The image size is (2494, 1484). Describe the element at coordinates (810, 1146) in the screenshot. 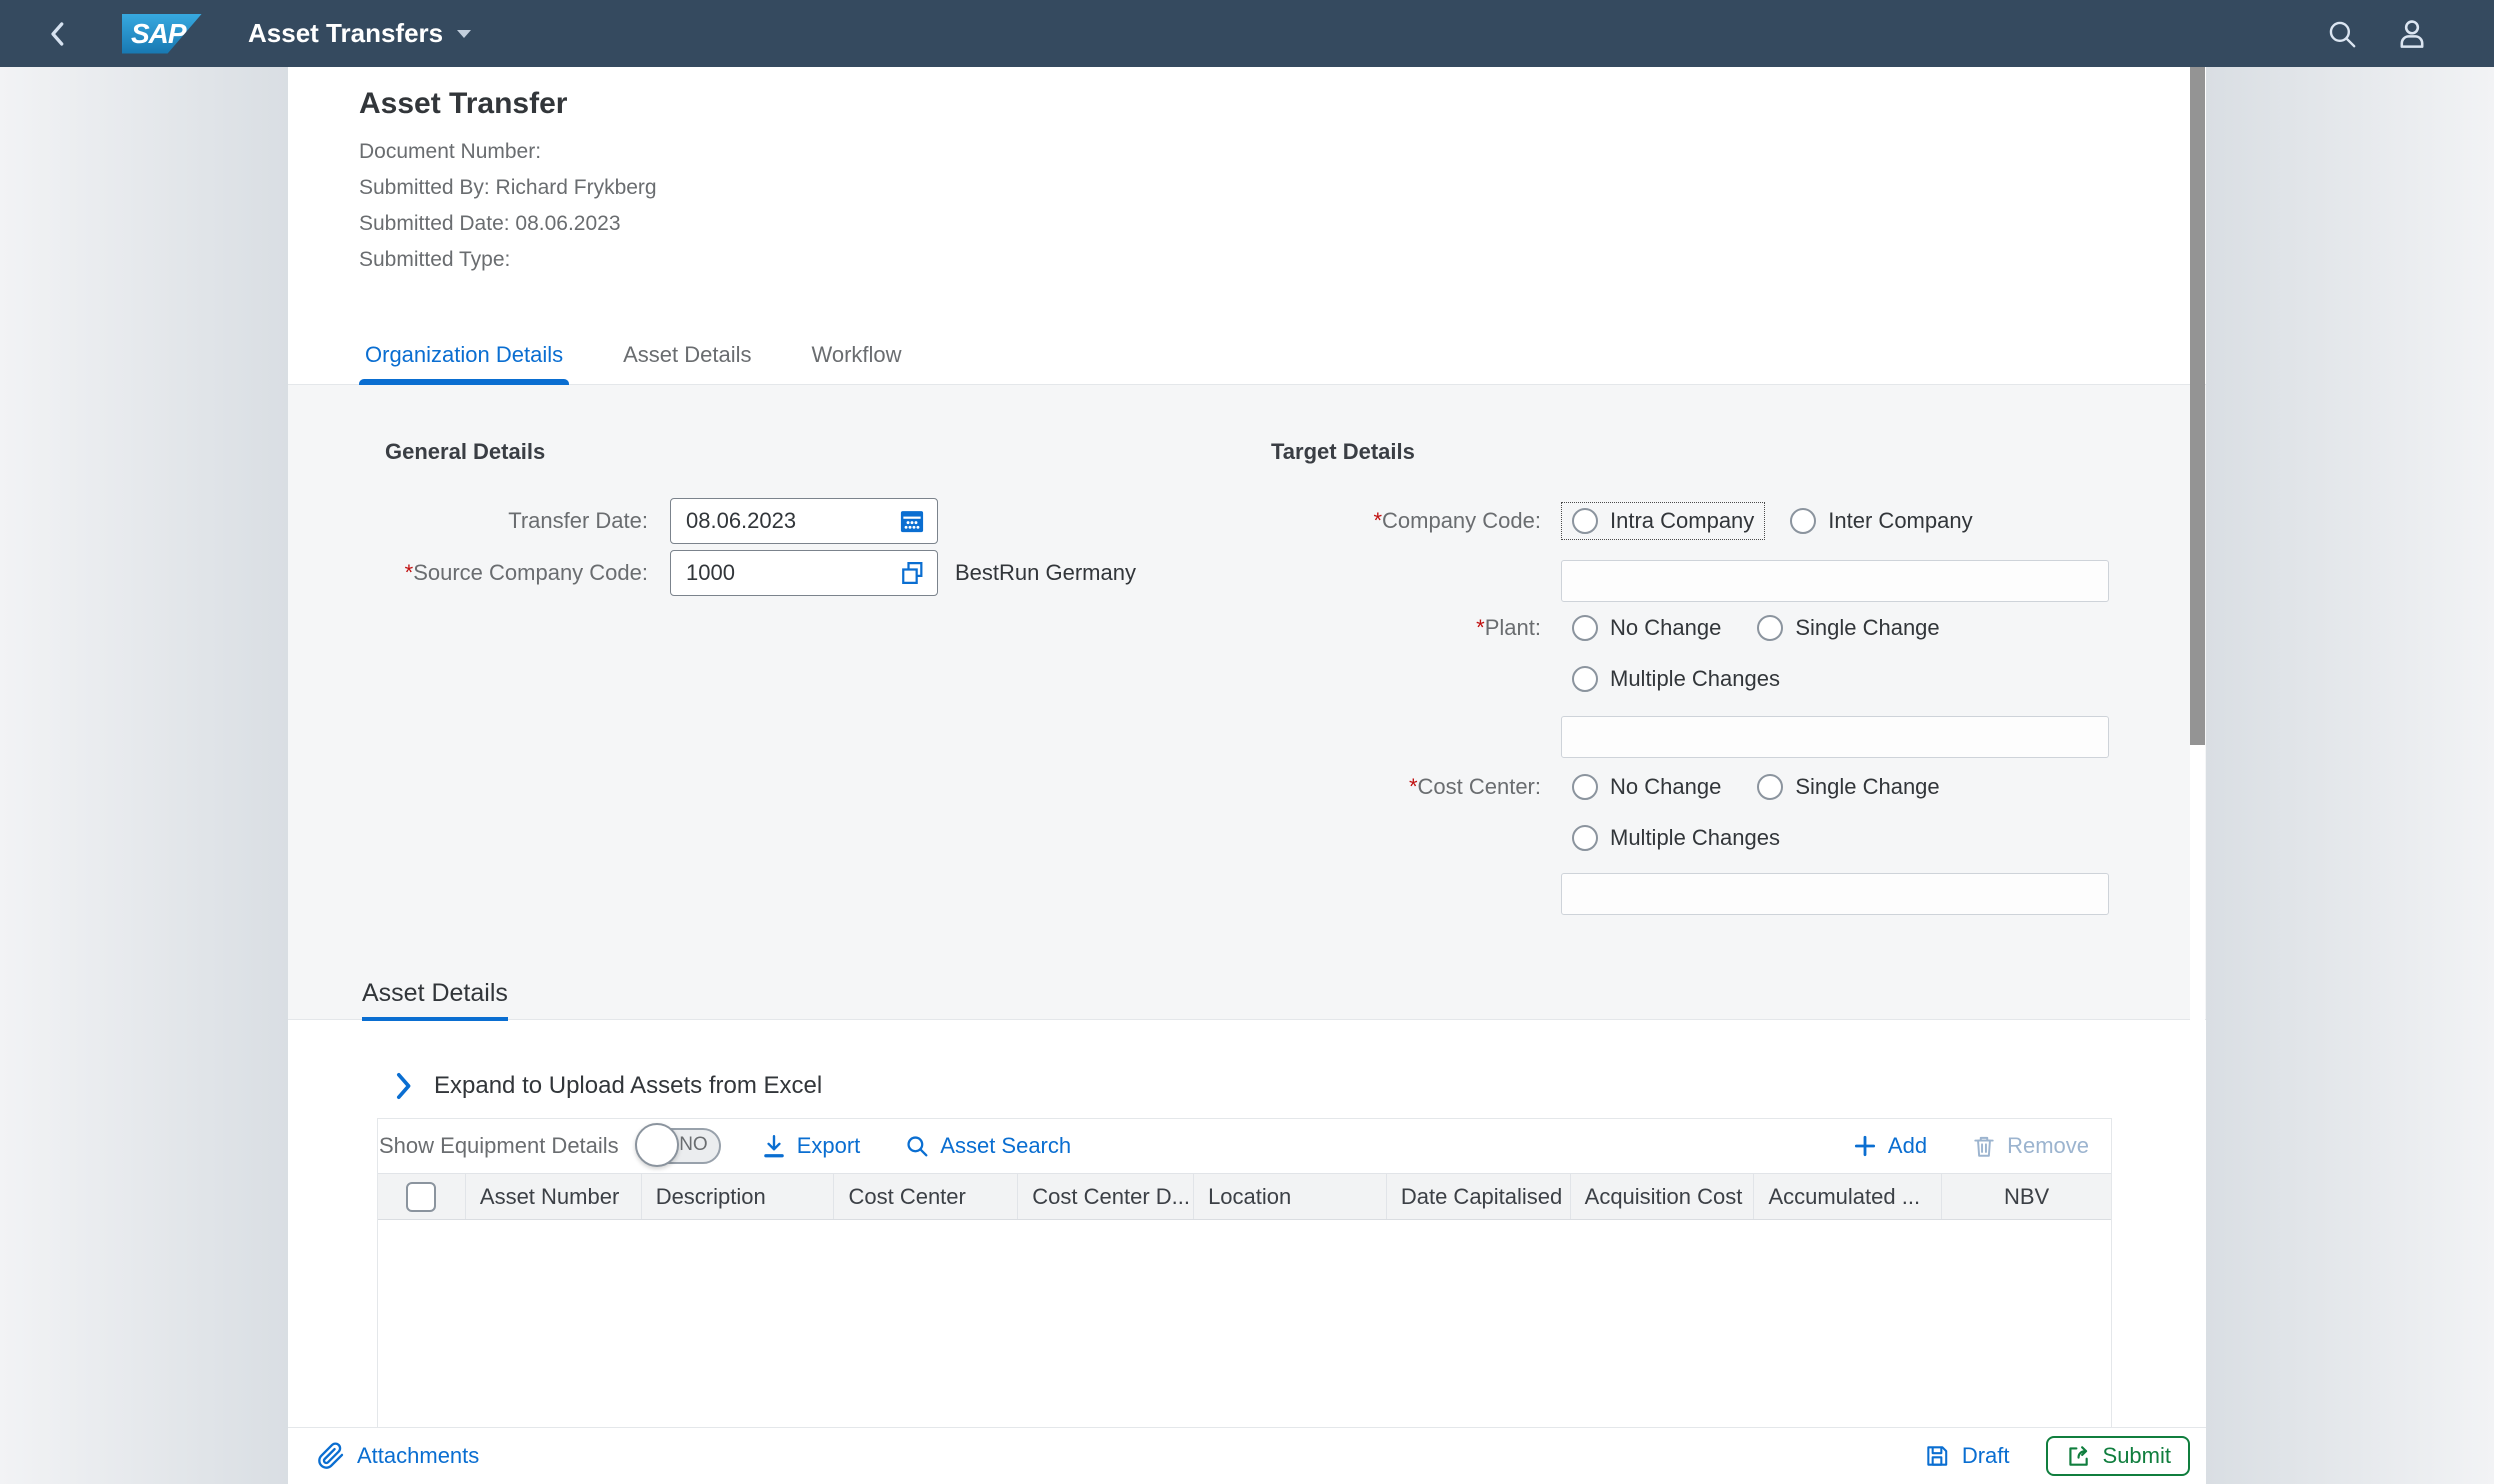

I see `export-button: Export` at that location.